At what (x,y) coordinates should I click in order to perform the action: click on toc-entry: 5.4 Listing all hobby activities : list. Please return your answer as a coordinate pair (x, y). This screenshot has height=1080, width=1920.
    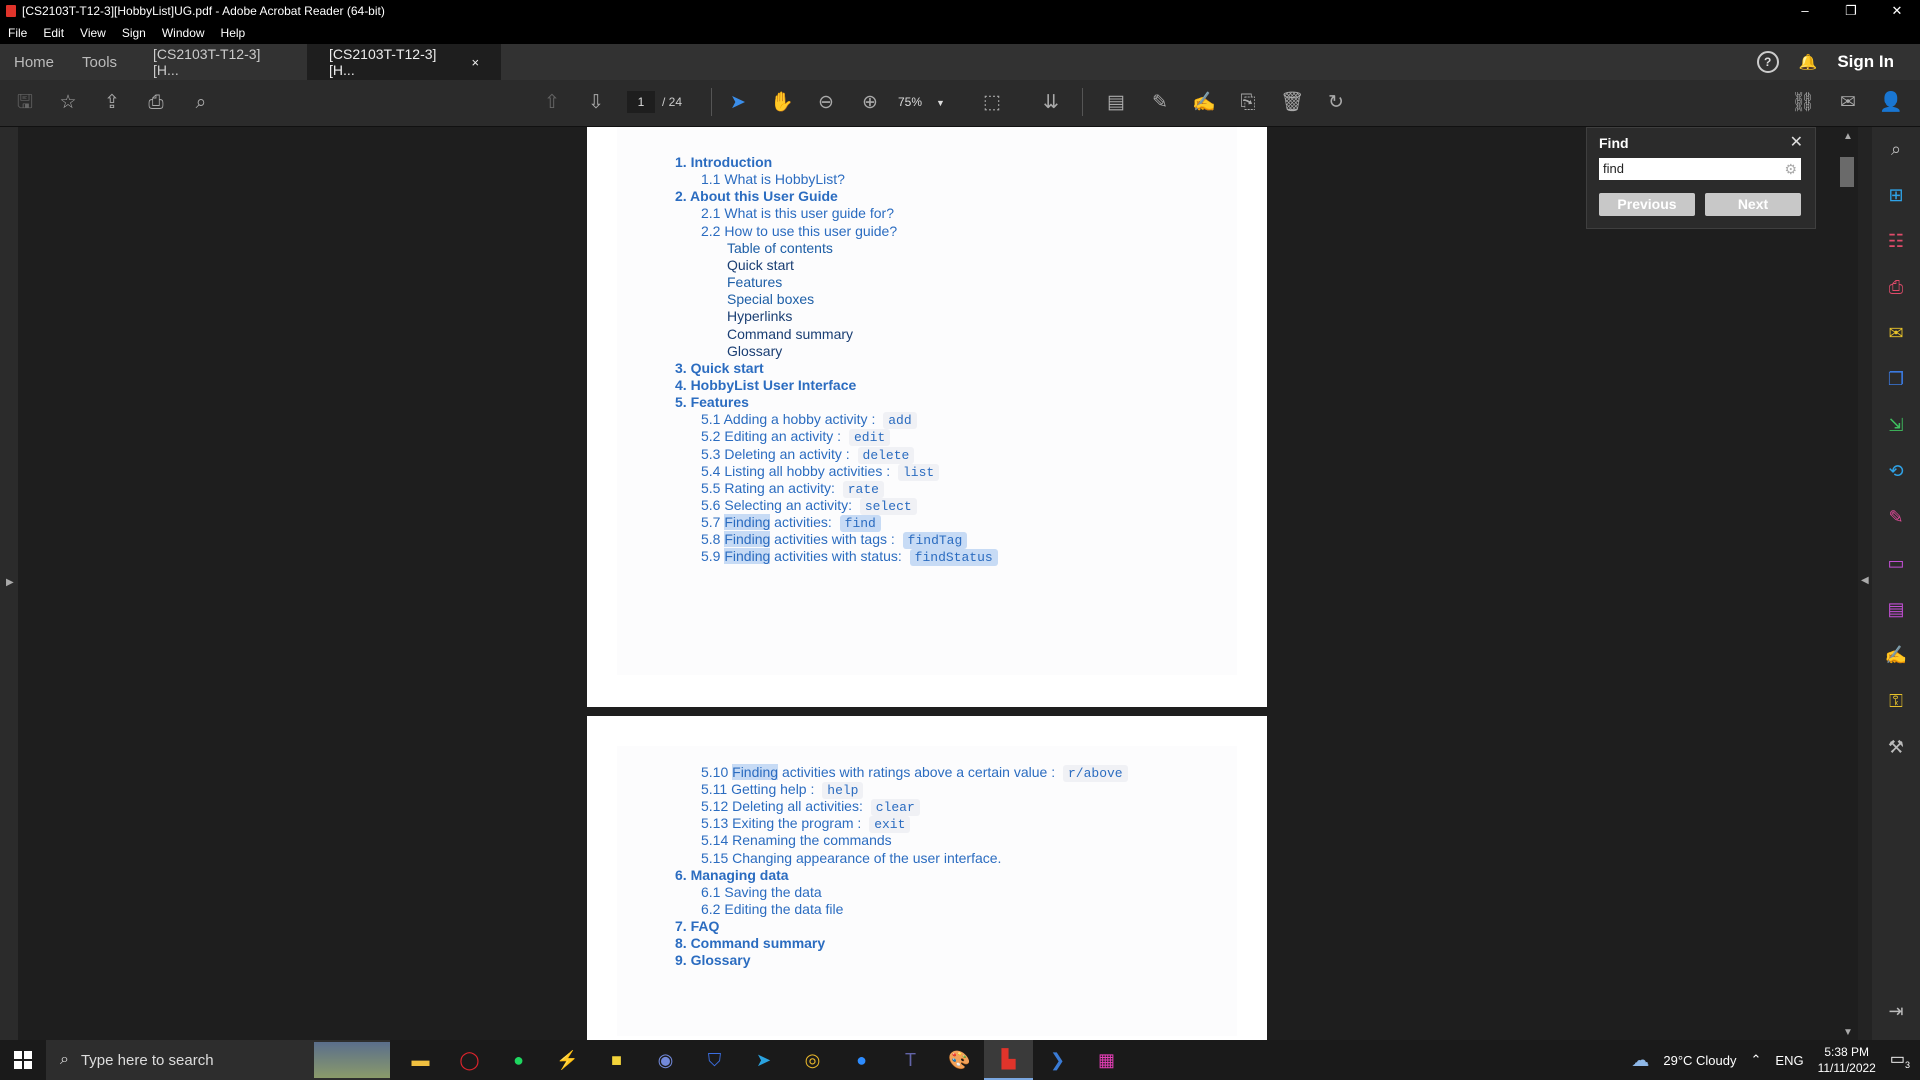
    Looking at the image, I should click on (820, 472).